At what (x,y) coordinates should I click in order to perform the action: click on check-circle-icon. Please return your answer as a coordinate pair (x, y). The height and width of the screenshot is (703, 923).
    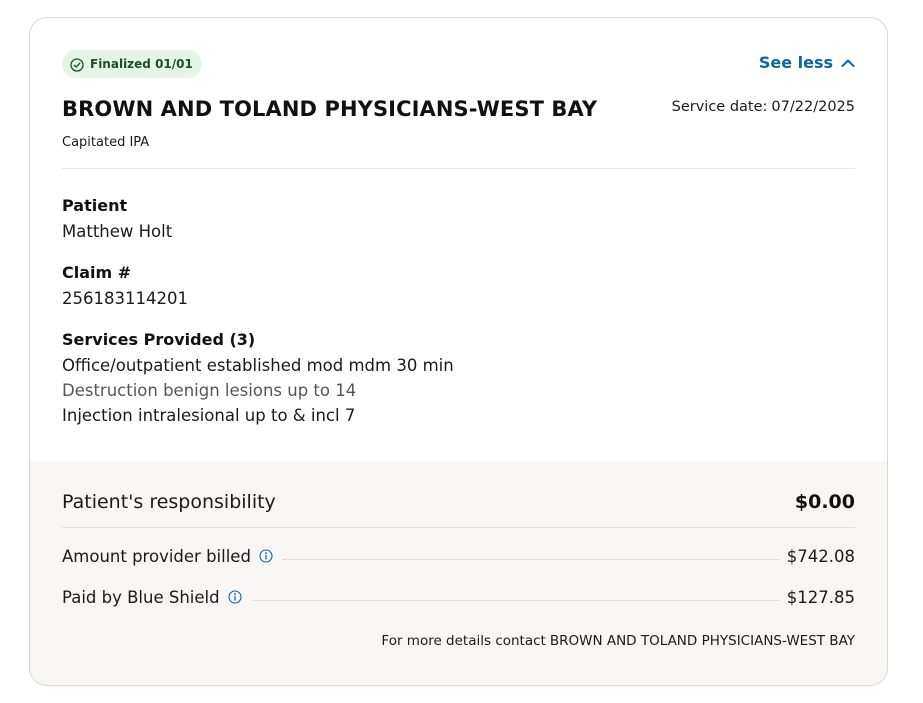
    Looking at the image, I should click on (77, 64).